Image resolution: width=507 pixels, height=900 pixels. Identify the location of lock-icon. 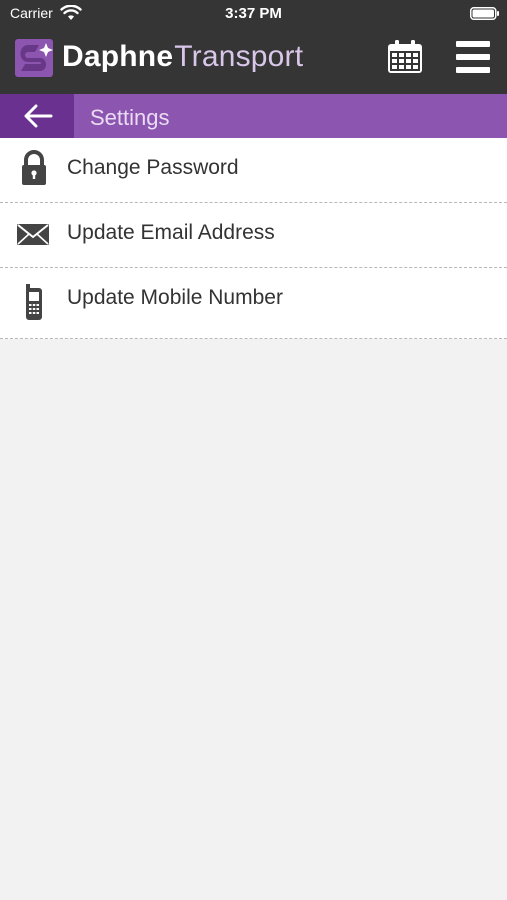
(34, 167).